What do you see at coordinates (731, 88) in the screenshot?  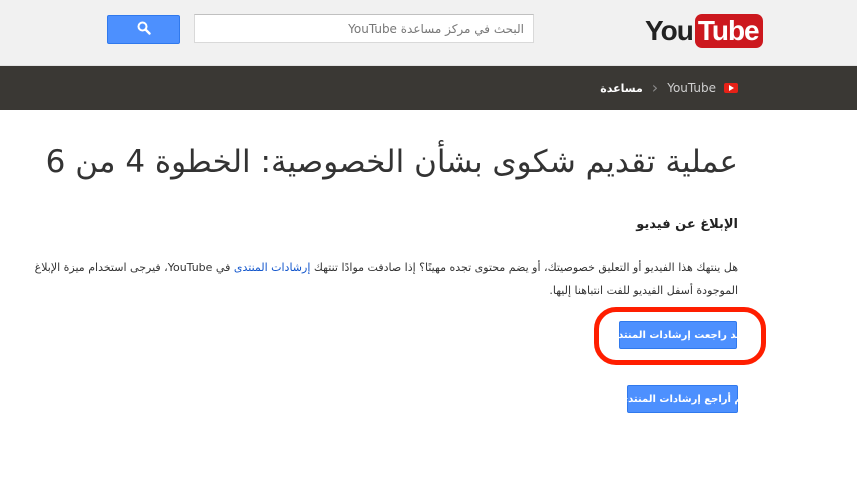 I see `youtube-play-icon` at bounding box center [731, 88].